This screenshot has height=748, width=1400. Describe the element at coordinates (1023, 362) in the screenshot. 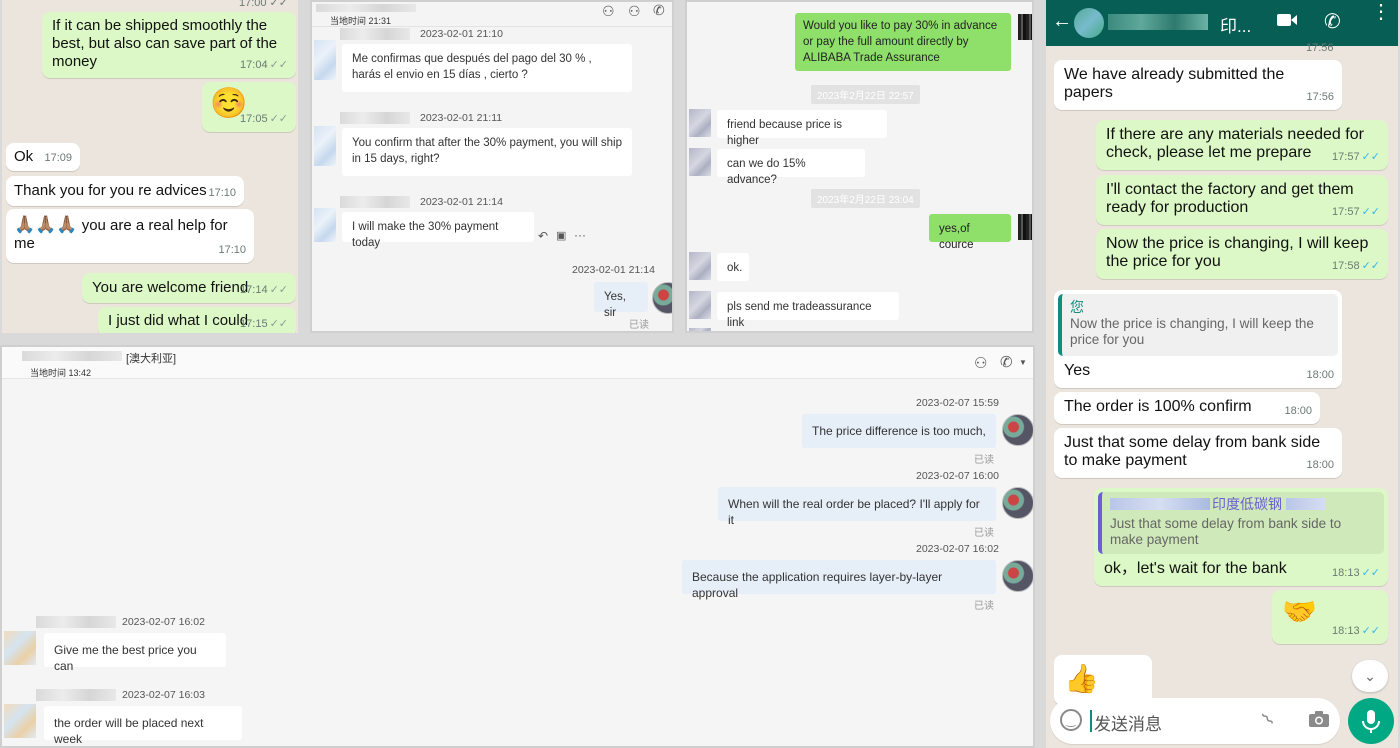

I see `chevron-down-icon: ▼` at that location.